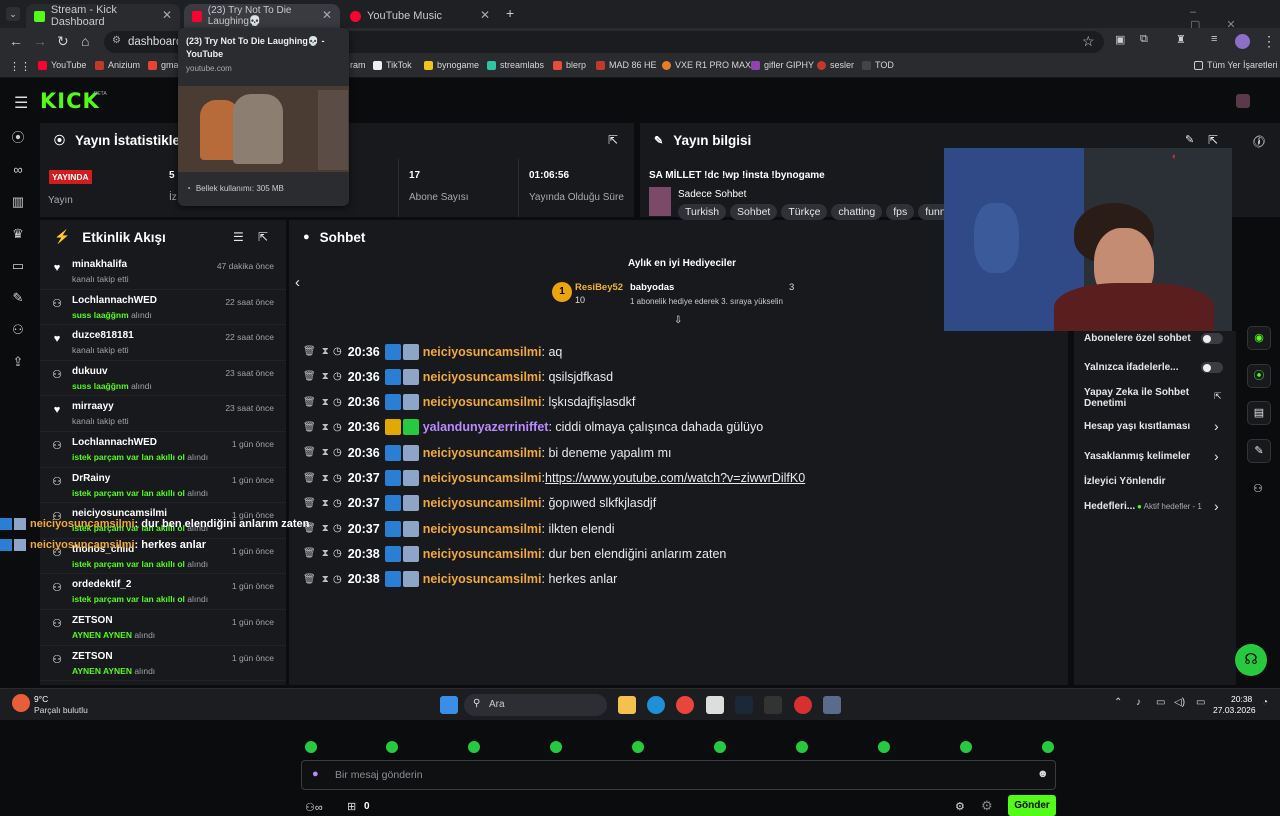 This screenshot has height=816, width=1280. What do you see at coordinates (678, 320) in the screenshot?
I see `scroll-down-icon: ⇩` at bounding box center [678, 320].